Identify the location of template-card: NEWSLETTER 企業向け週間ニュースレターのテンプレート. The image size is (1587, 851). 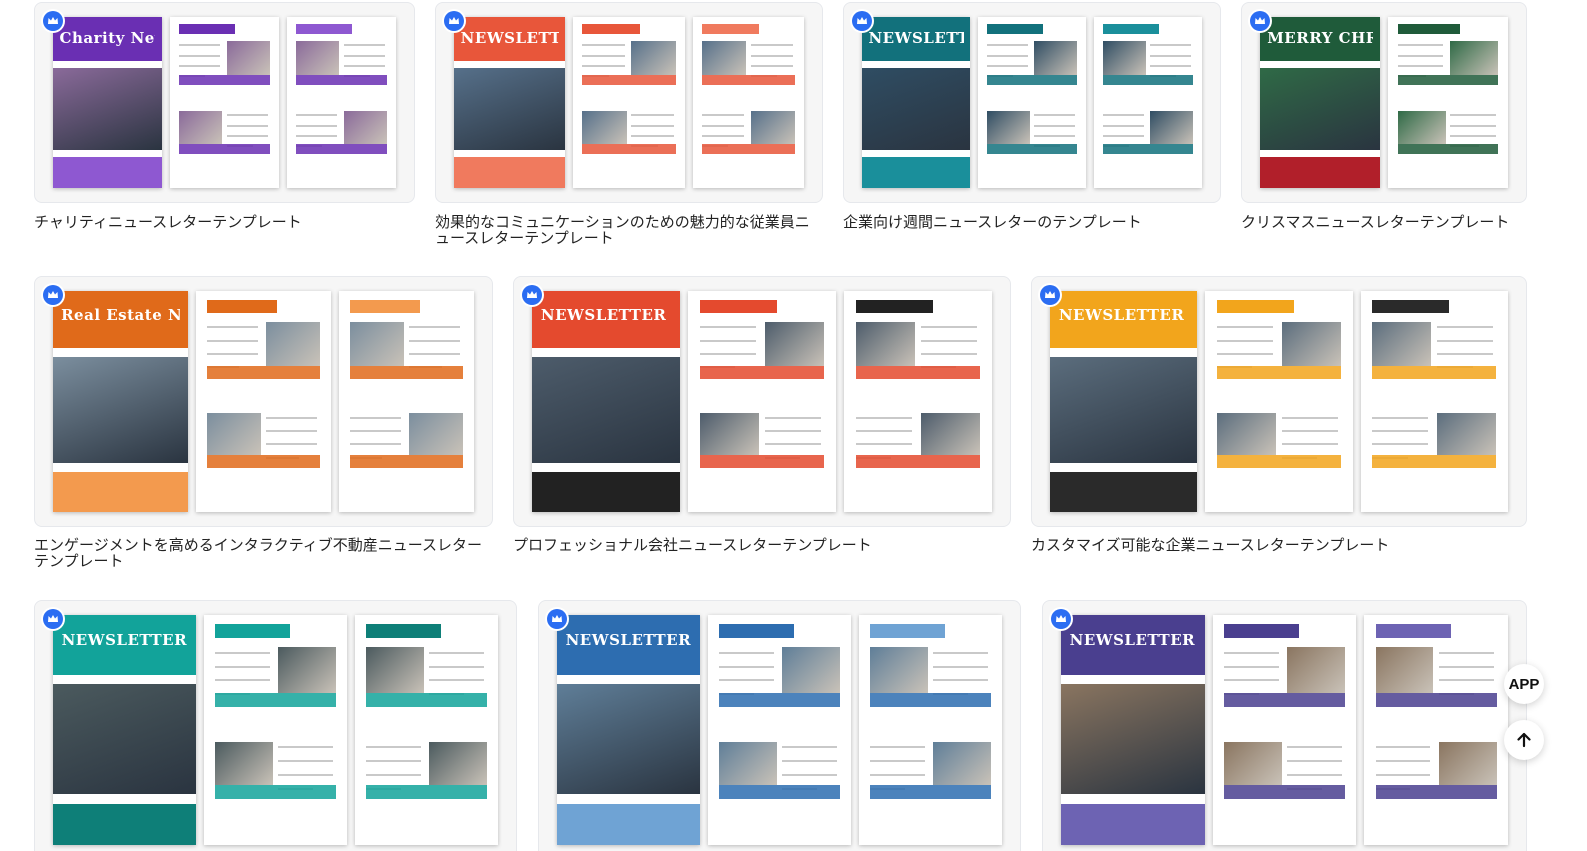
(1032, 122).